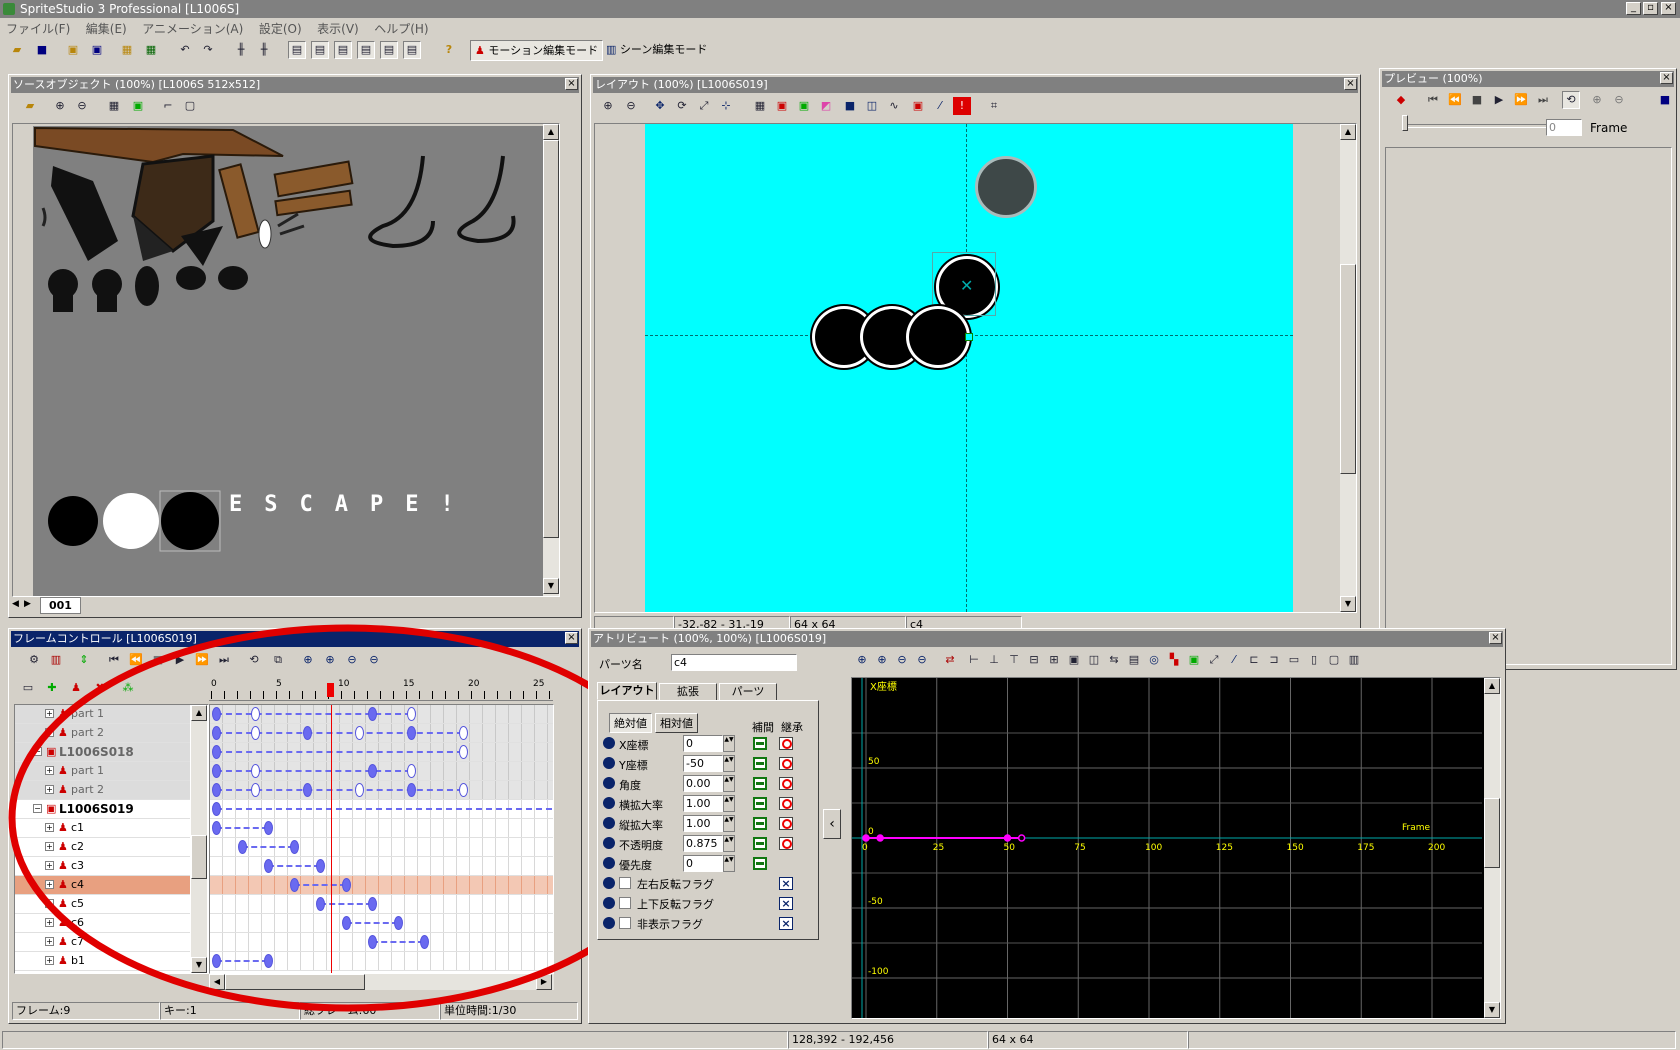 Image resolution: width=1680 pixels, height=1050 pixels. Describe the element at coordinates (703, 803) in the screenshot. I see `attr-value-input: 1.00` at that location.